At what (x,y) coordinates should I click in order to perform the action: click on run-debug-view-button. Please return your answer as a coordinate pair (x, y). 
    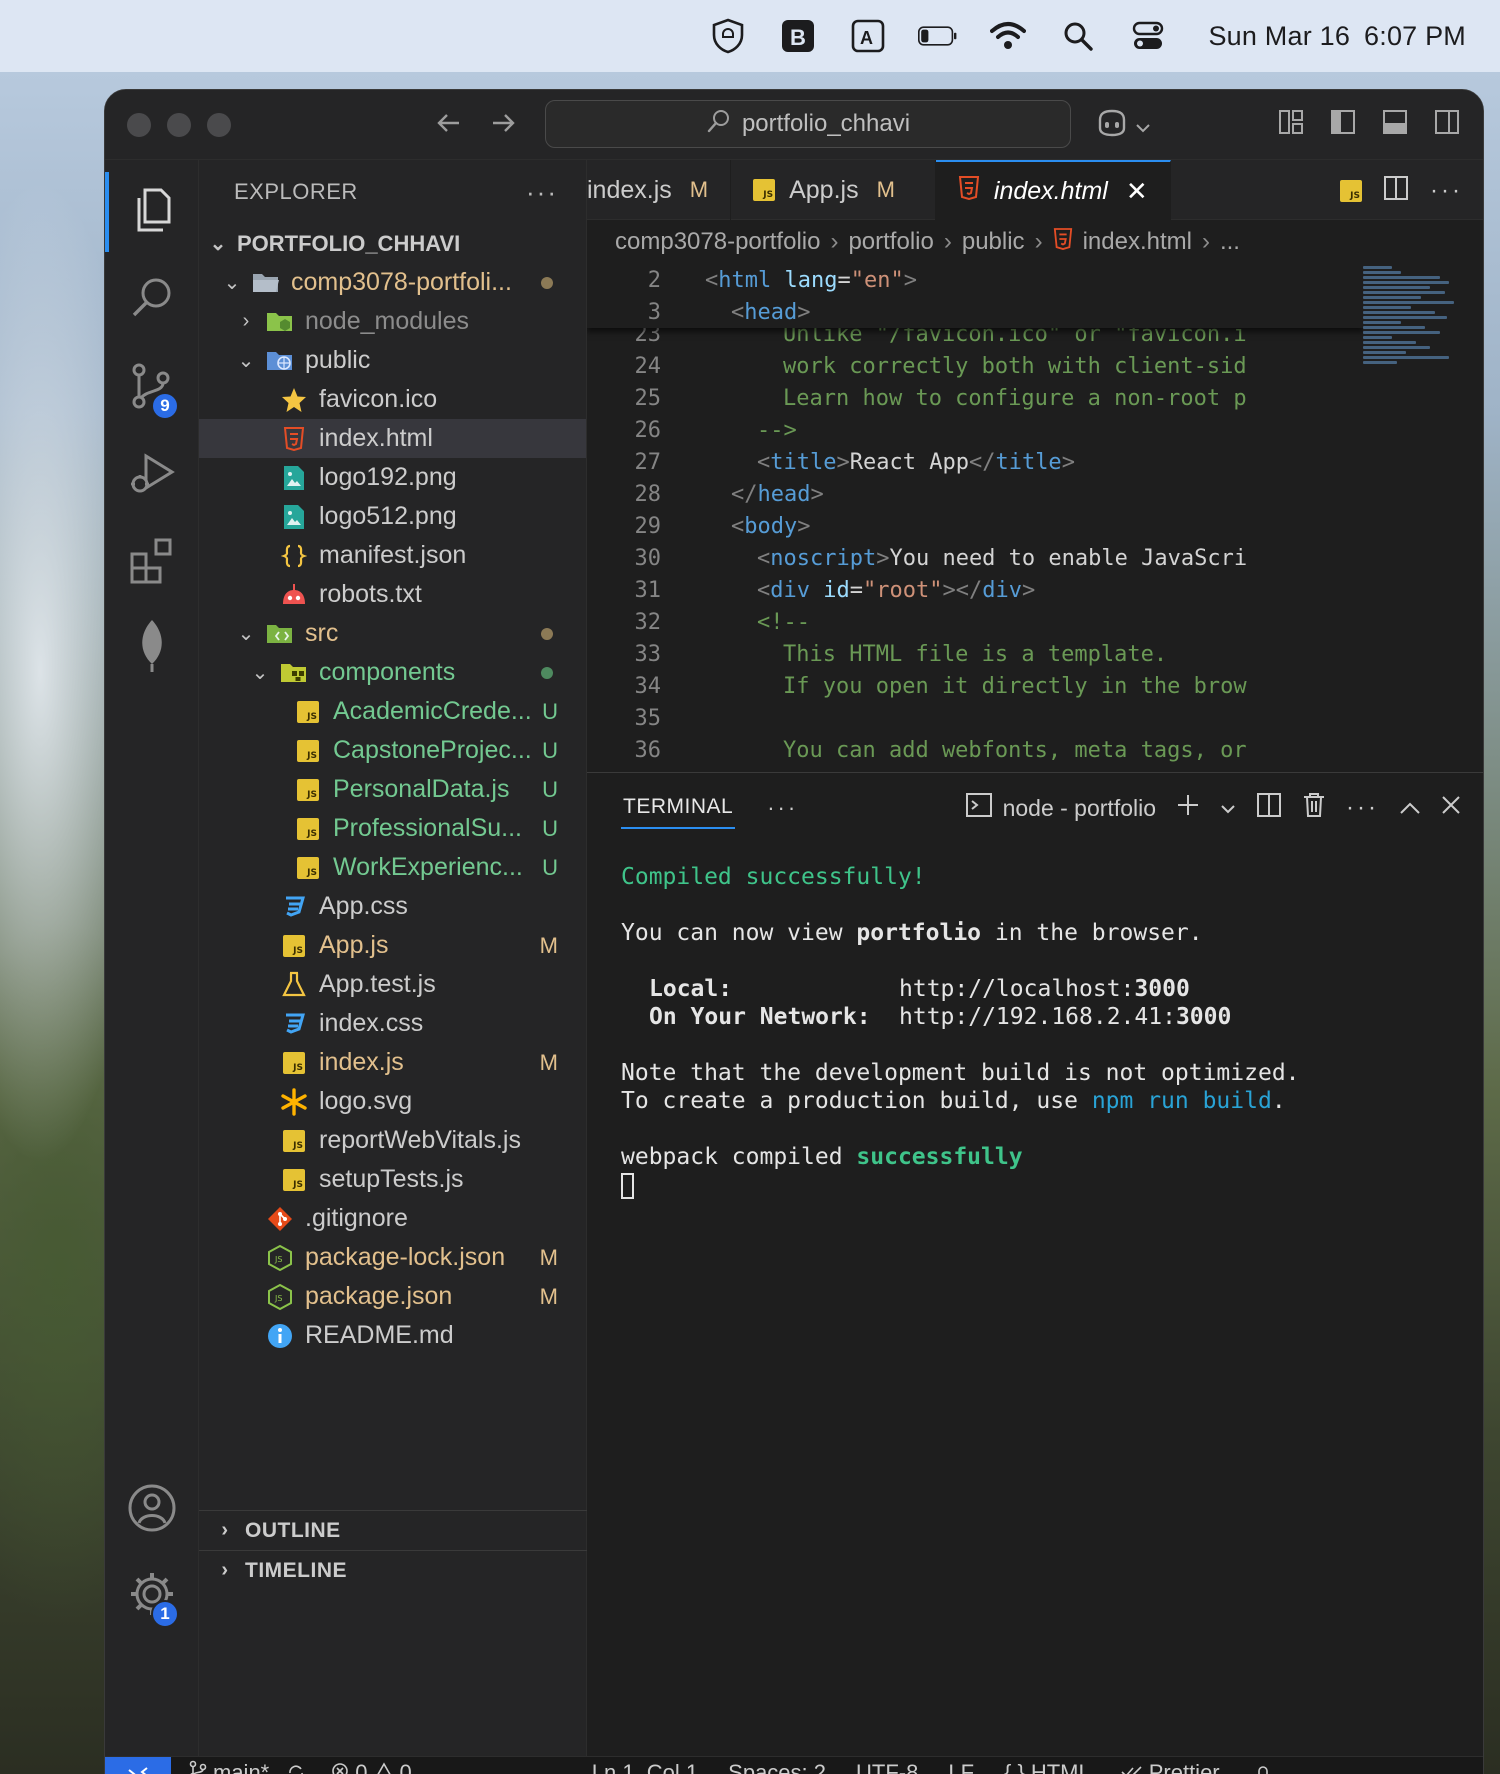
    Looking at the image, I should click on (152, 476).